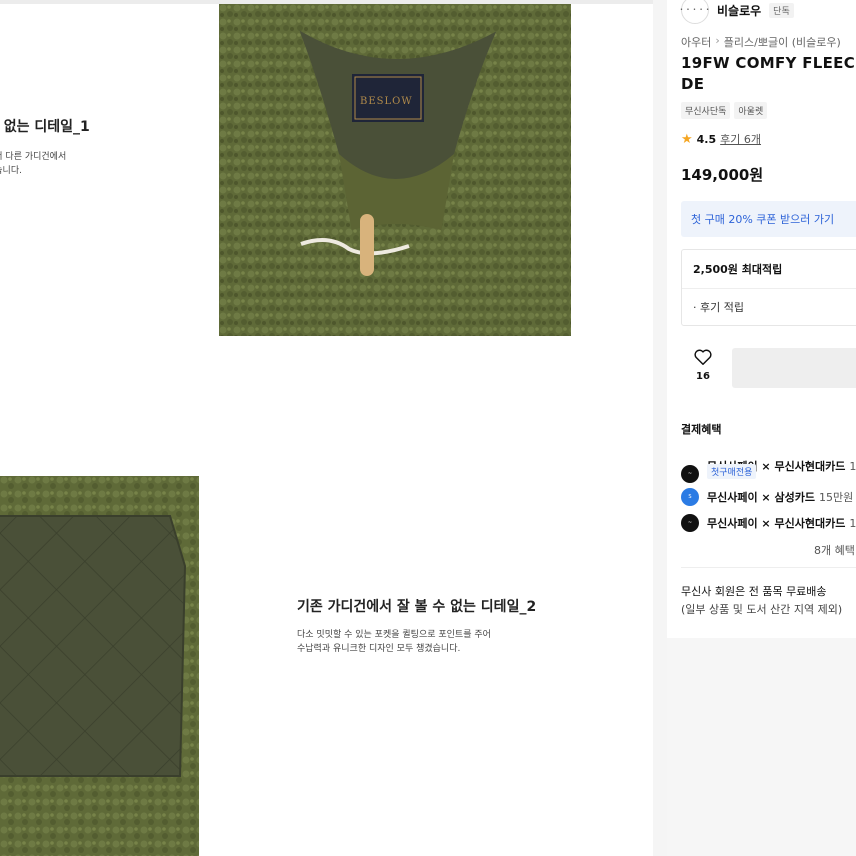  Describe the element at coordinates (782, 42) in the screenshot. I see `breadcrumb-item-fleece: 플리스/뽀글이 (비슬로우)` at that location.